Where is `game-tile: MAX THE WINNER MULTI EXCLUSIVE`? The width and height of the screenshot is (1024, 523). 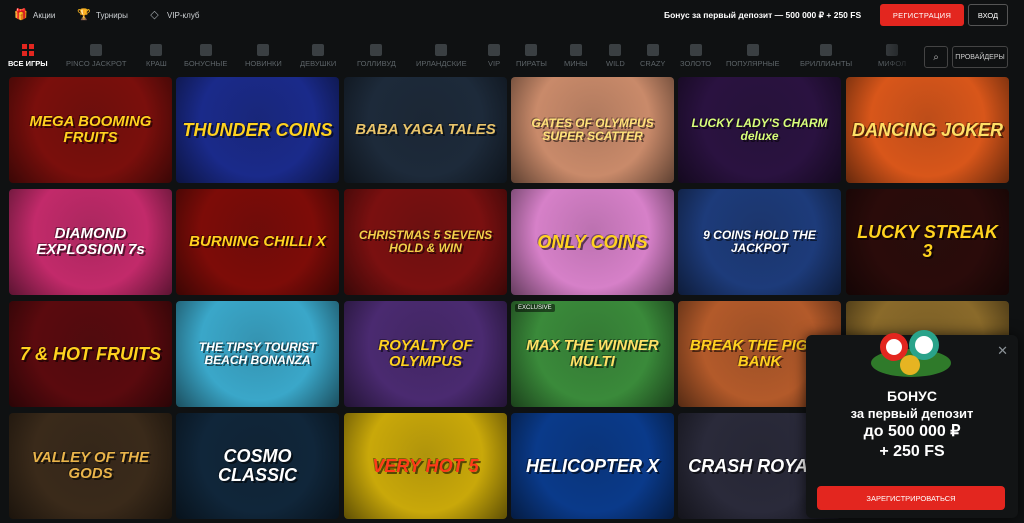 game-tile: MAX THE WINNER MULTI EXCLUSIVE is located at coordinates (592, 354).